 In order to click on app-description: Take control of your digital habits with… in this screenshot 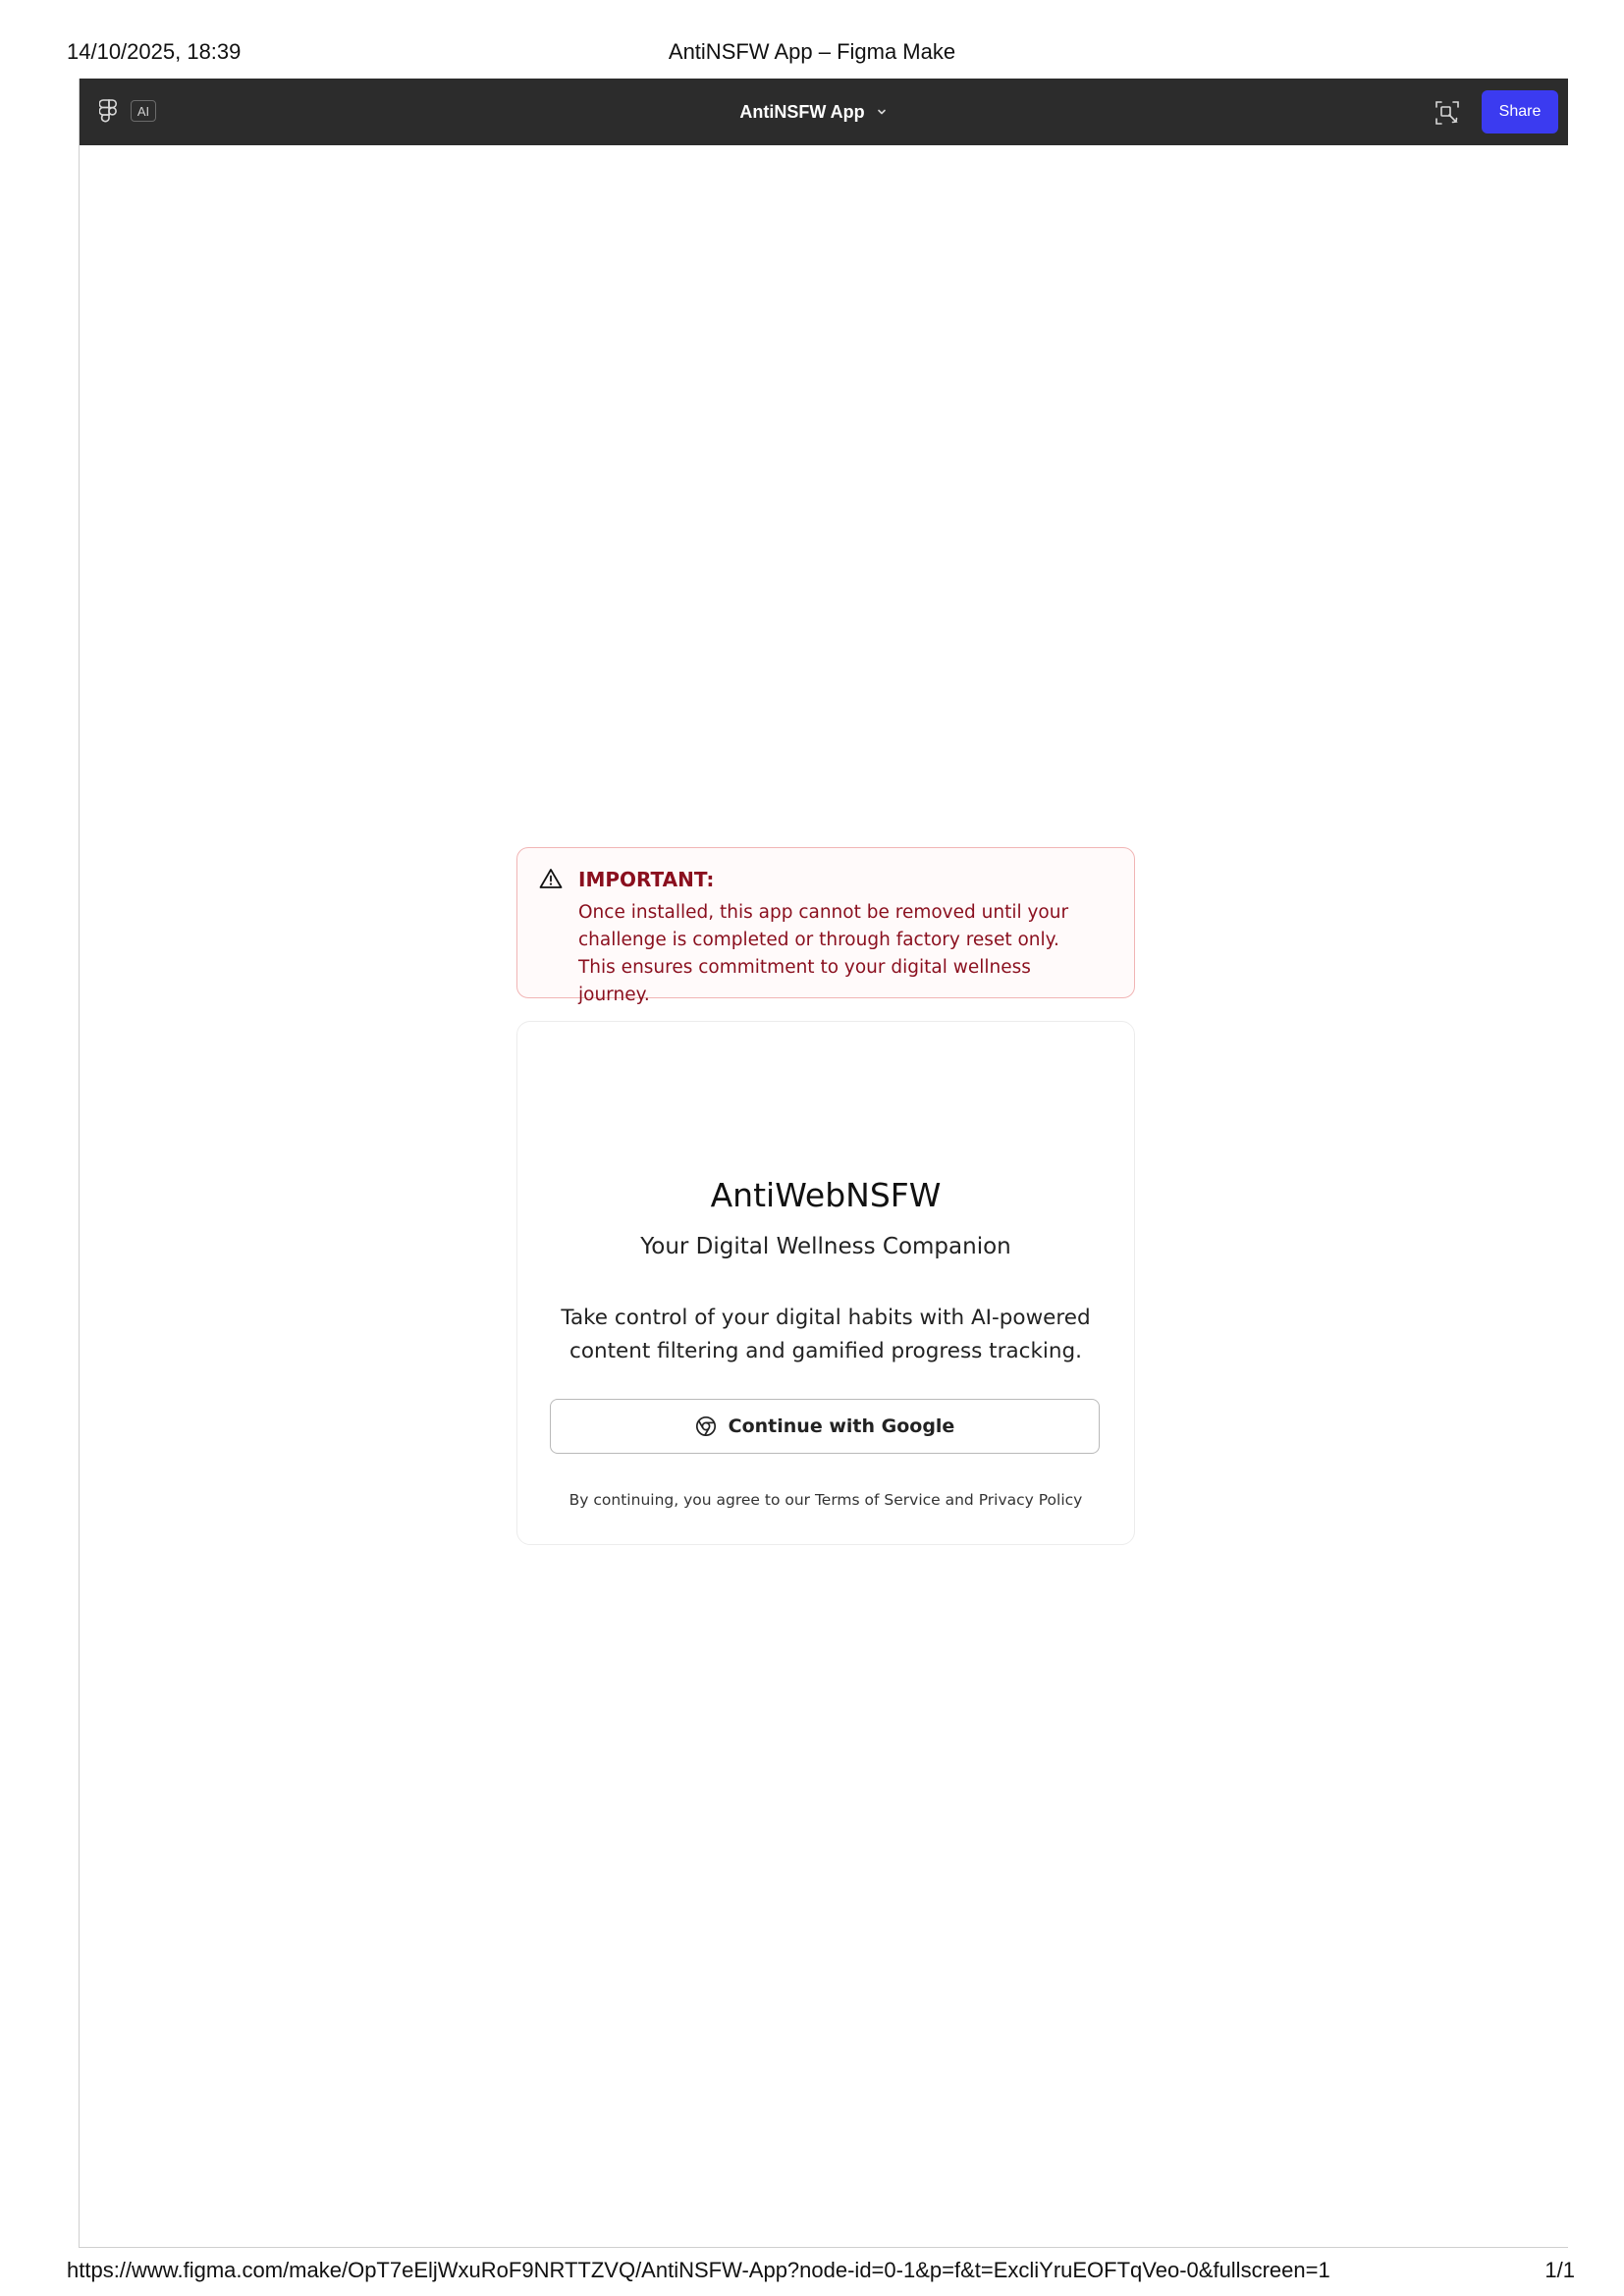, I will do `click(826, 1335)`.